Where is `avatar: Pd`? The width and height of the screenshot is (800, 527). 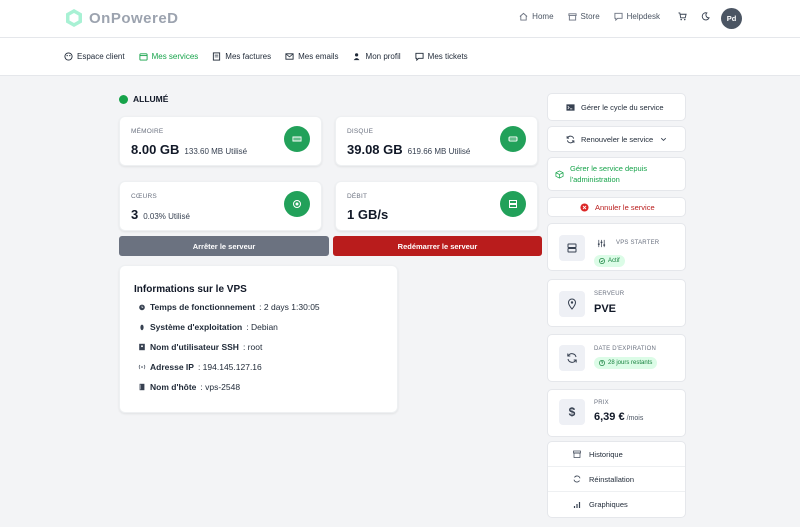
avatar: Pd is located at coordinates (731, 18).